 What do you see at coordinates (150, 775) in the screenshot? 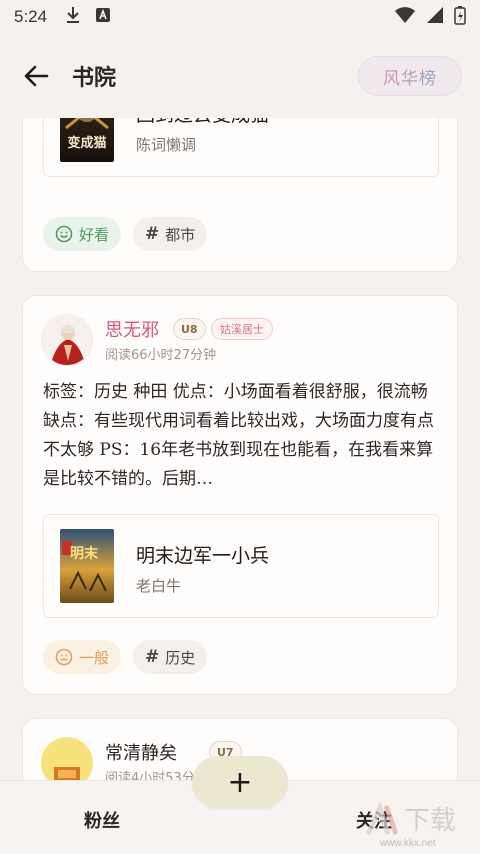
I see `read-time: 阅读4小时53分` at bounding box center [150, 775].